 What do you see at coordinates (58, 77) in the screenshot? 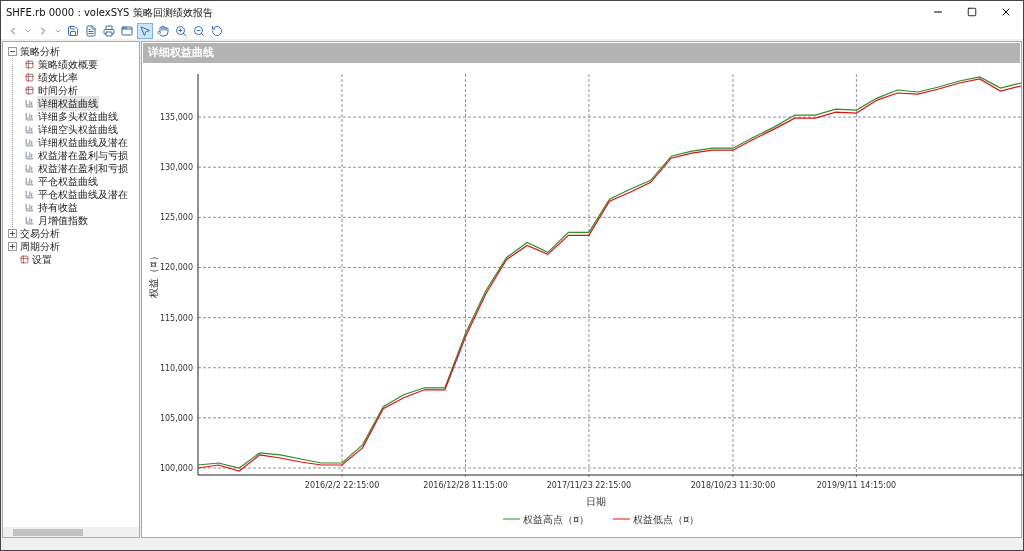
I see `tree-item: 绩效比率` at bounding box center [58, 77].